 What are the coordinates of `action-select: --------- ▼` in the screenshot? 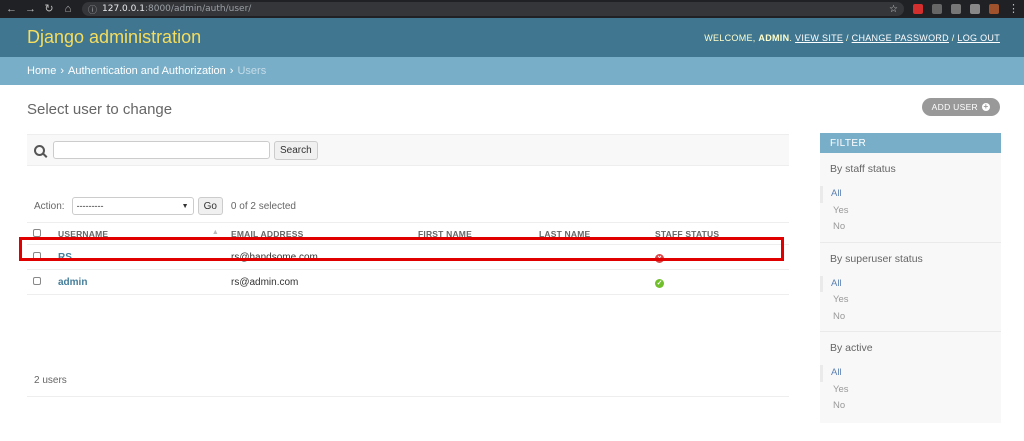 It's located at (132, 206).